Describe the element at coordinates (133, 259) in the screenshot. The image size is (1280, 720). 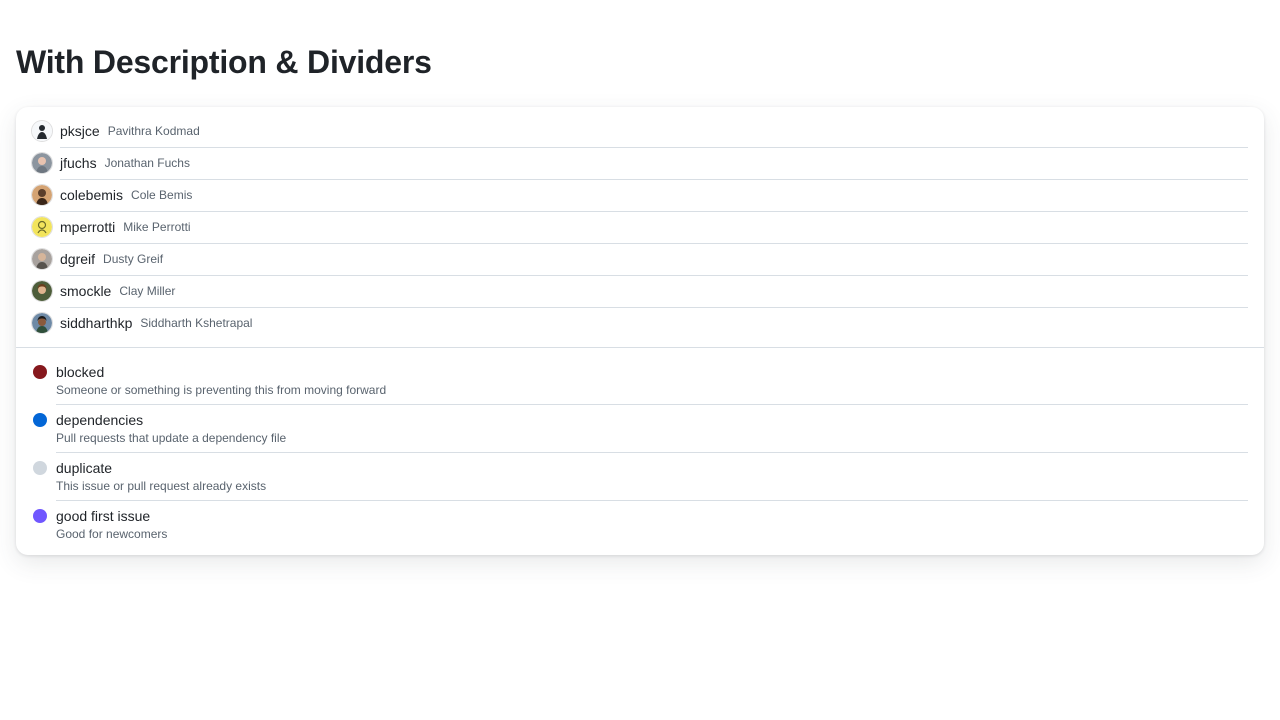
I see `user-fullname: Dusty Greif` at that location.